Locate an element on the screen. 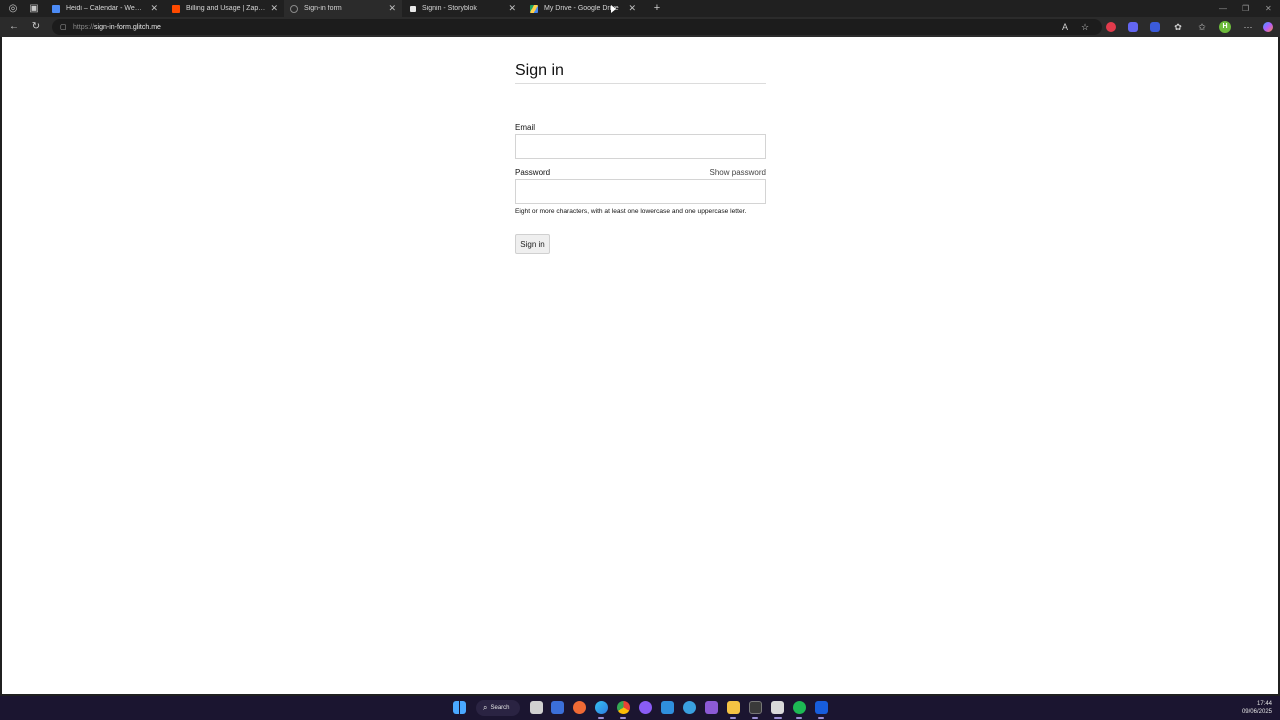  favorite-star-icon: ☆ is located at coordinates (1085, 27).